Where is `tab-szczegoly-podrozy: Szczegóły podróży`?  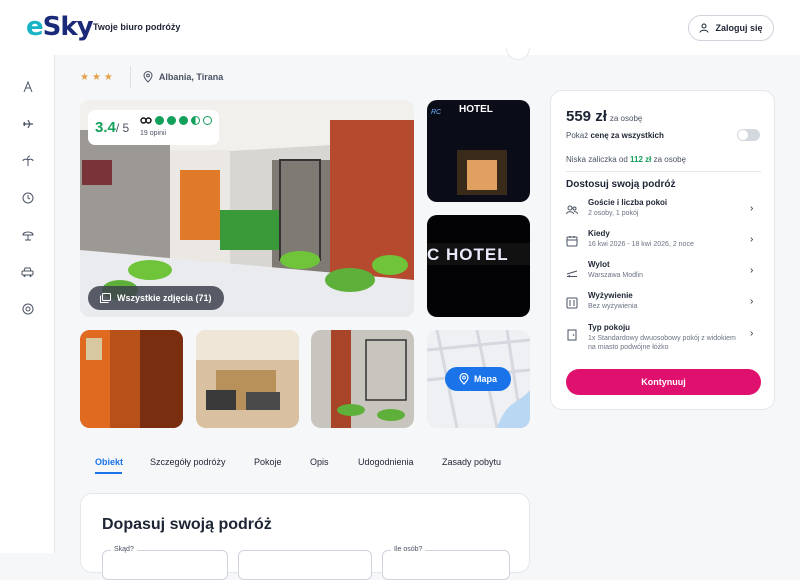
tab-szczegoly-podrozy: Szczegóły podróży is located at coordinates (188, 462).